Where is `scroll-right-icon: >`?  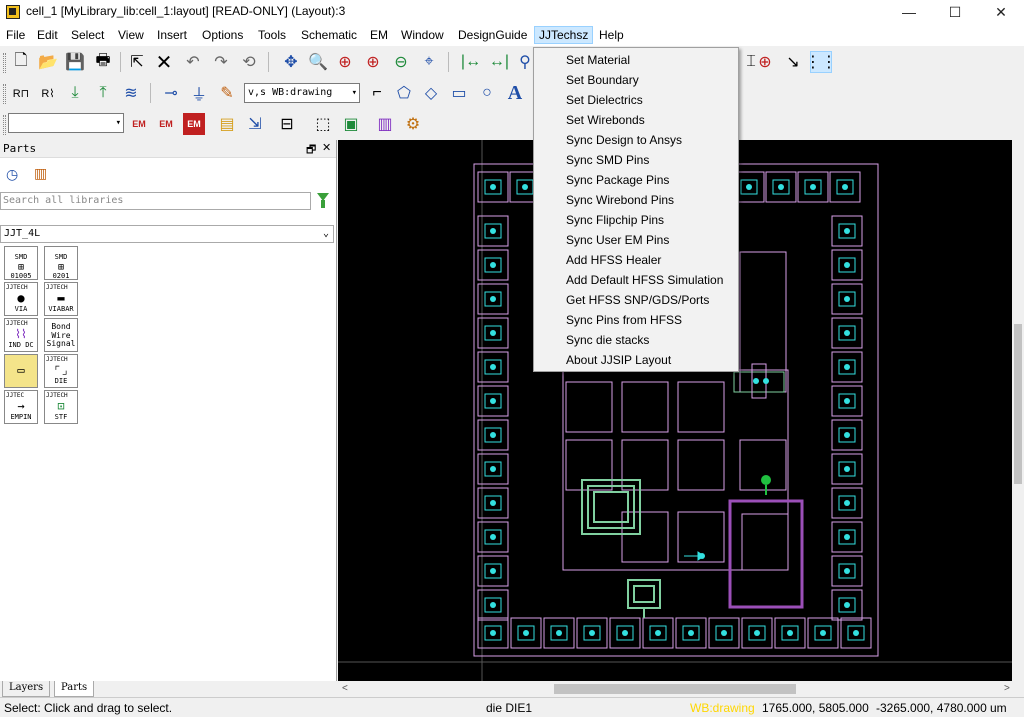
scroll-right-icon: > is located at coordinates (1007, 688).